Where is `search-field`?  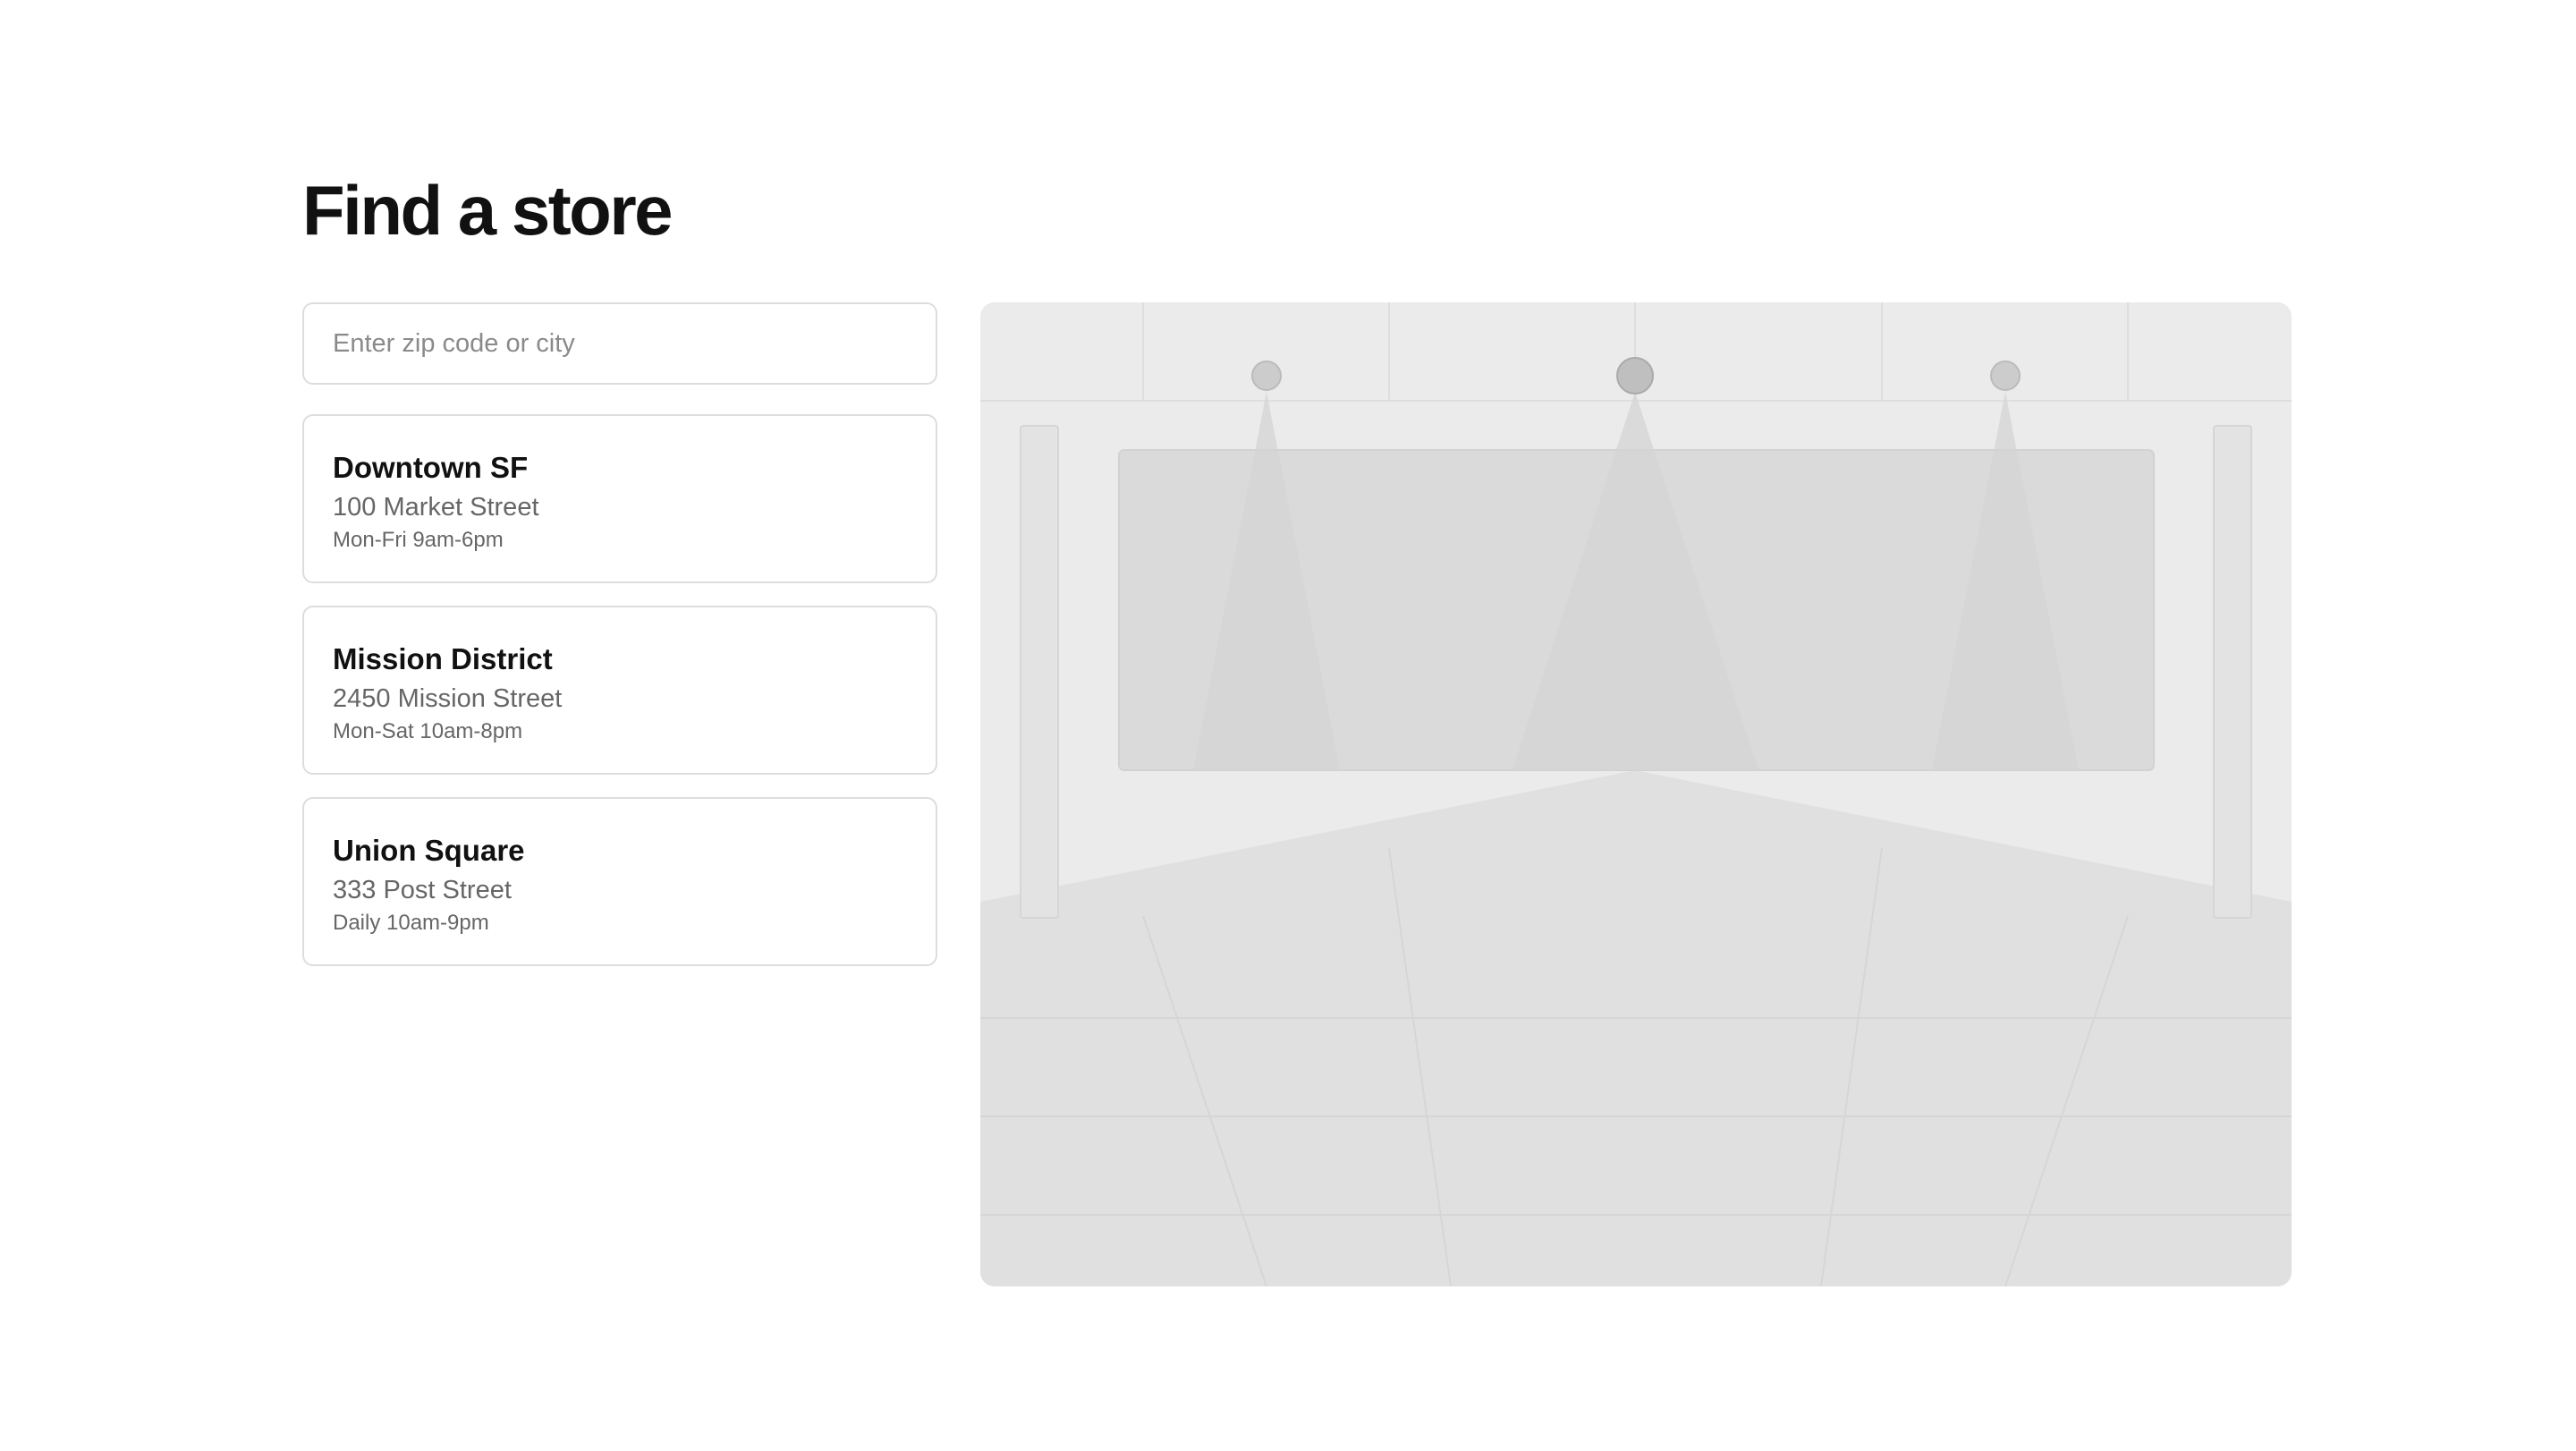
search-field is located at coordinates (619, 343).